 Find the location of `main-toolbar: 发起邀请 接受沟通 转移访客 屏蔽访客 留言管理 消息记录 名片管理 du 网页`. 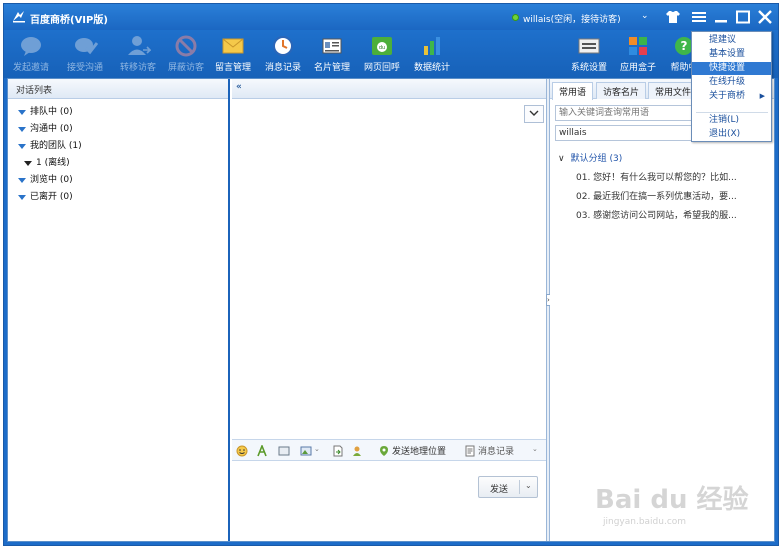

main-toolbar: 发起邀请 接受沟通 转移访客 屏蔽访客 留言管理 消息记录 名片管理 du 网页 is located at coordinates (391, 54).